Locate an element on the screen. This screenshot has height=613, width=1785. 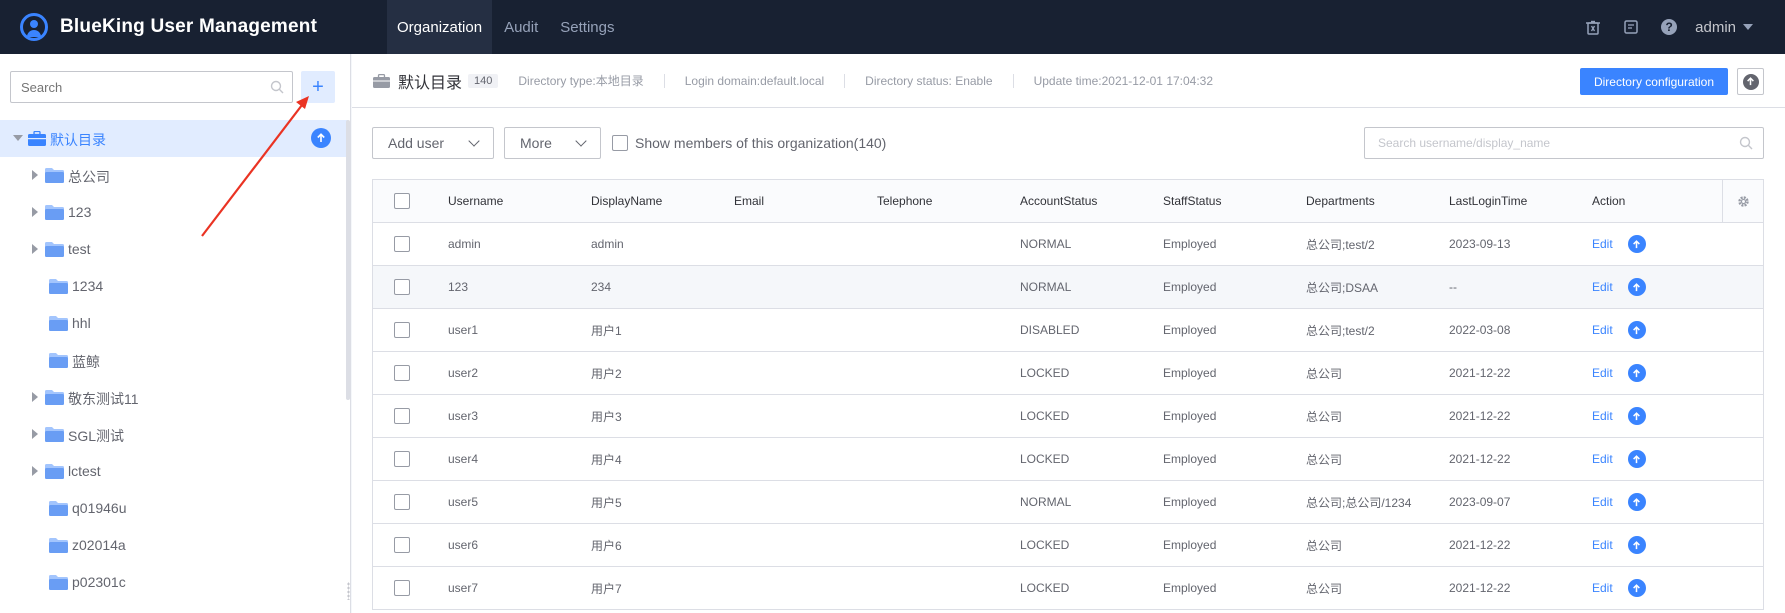
tree-node: hhl is located at coordinates (174, 323).